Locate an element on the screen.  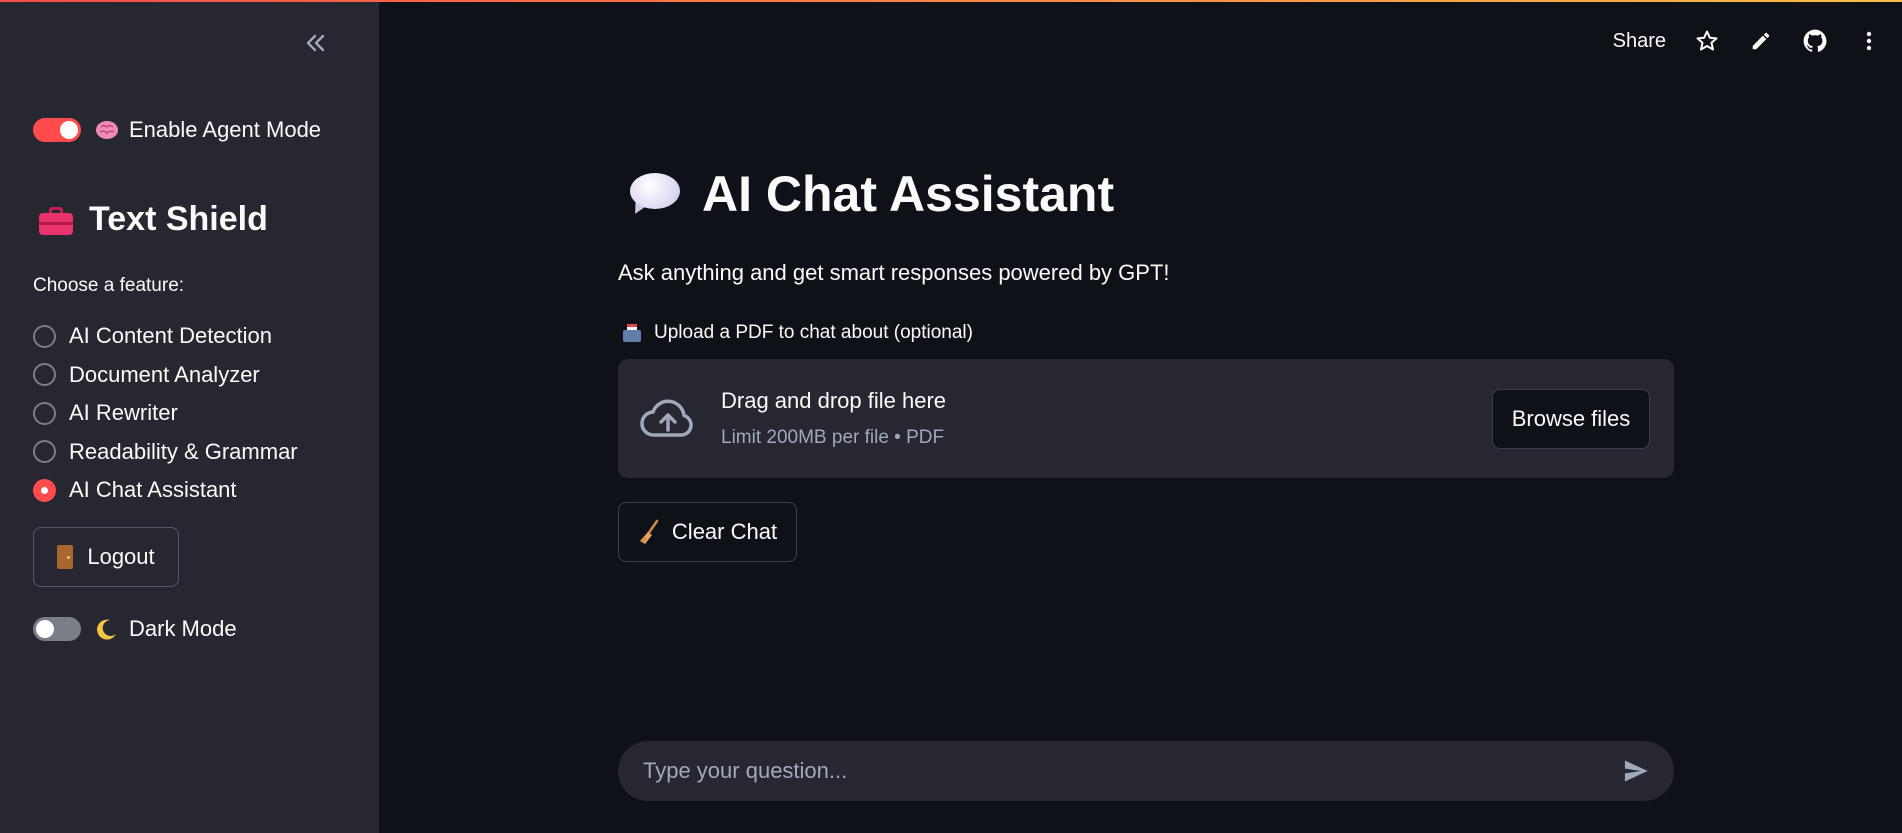
send-icon is located at coordinates (1636, 771).